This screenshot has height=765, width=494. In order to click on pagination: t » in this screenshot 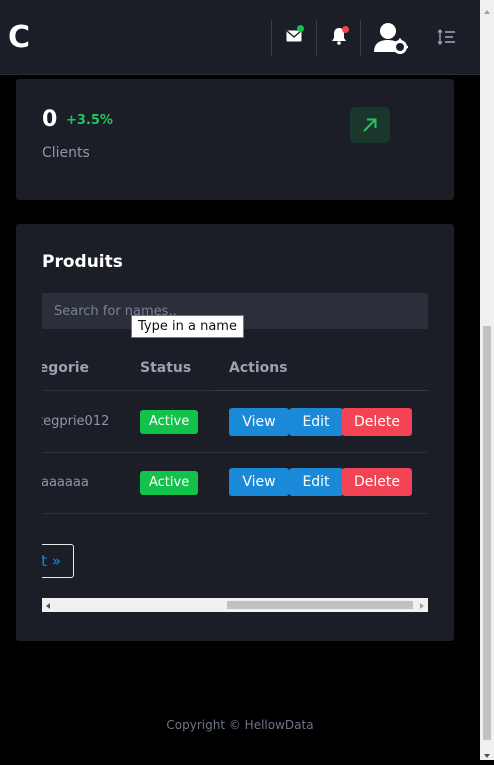, I will do `click(72, 562)`.